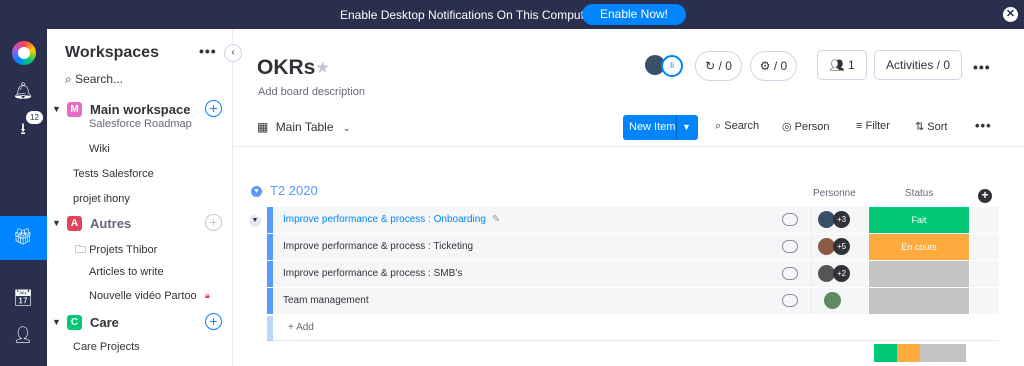 The image size is (1024, 366). What do you see at coordinates (628, 146) in the screenshot?
I see `divider` at bounding box center [628, 146].